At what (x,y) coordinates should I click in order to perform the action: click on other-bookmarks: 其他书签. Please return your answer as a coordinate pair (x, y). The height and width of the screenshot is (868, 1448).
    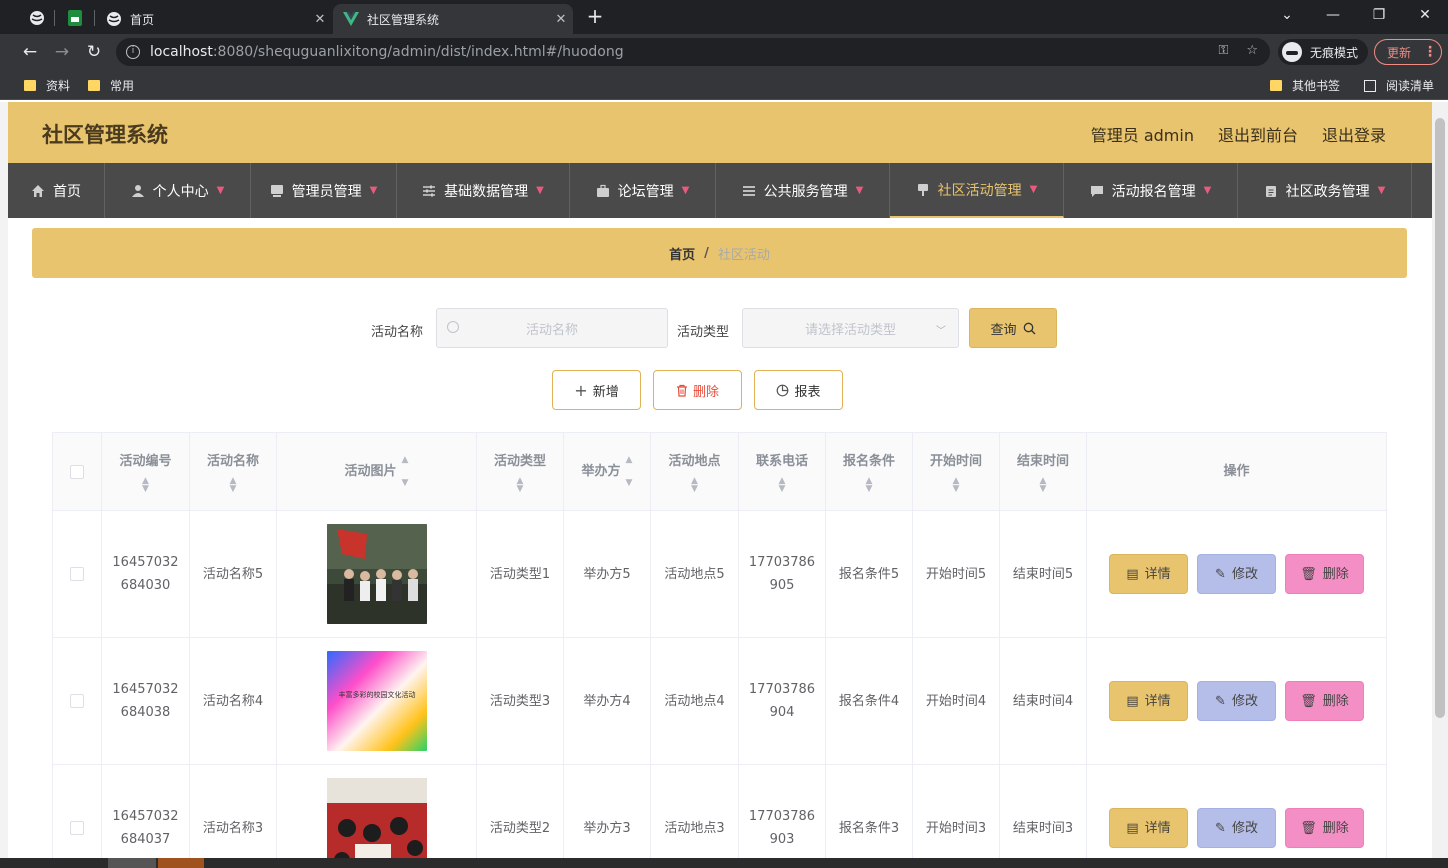
    Looking at the image, I should click on (1305, 85).